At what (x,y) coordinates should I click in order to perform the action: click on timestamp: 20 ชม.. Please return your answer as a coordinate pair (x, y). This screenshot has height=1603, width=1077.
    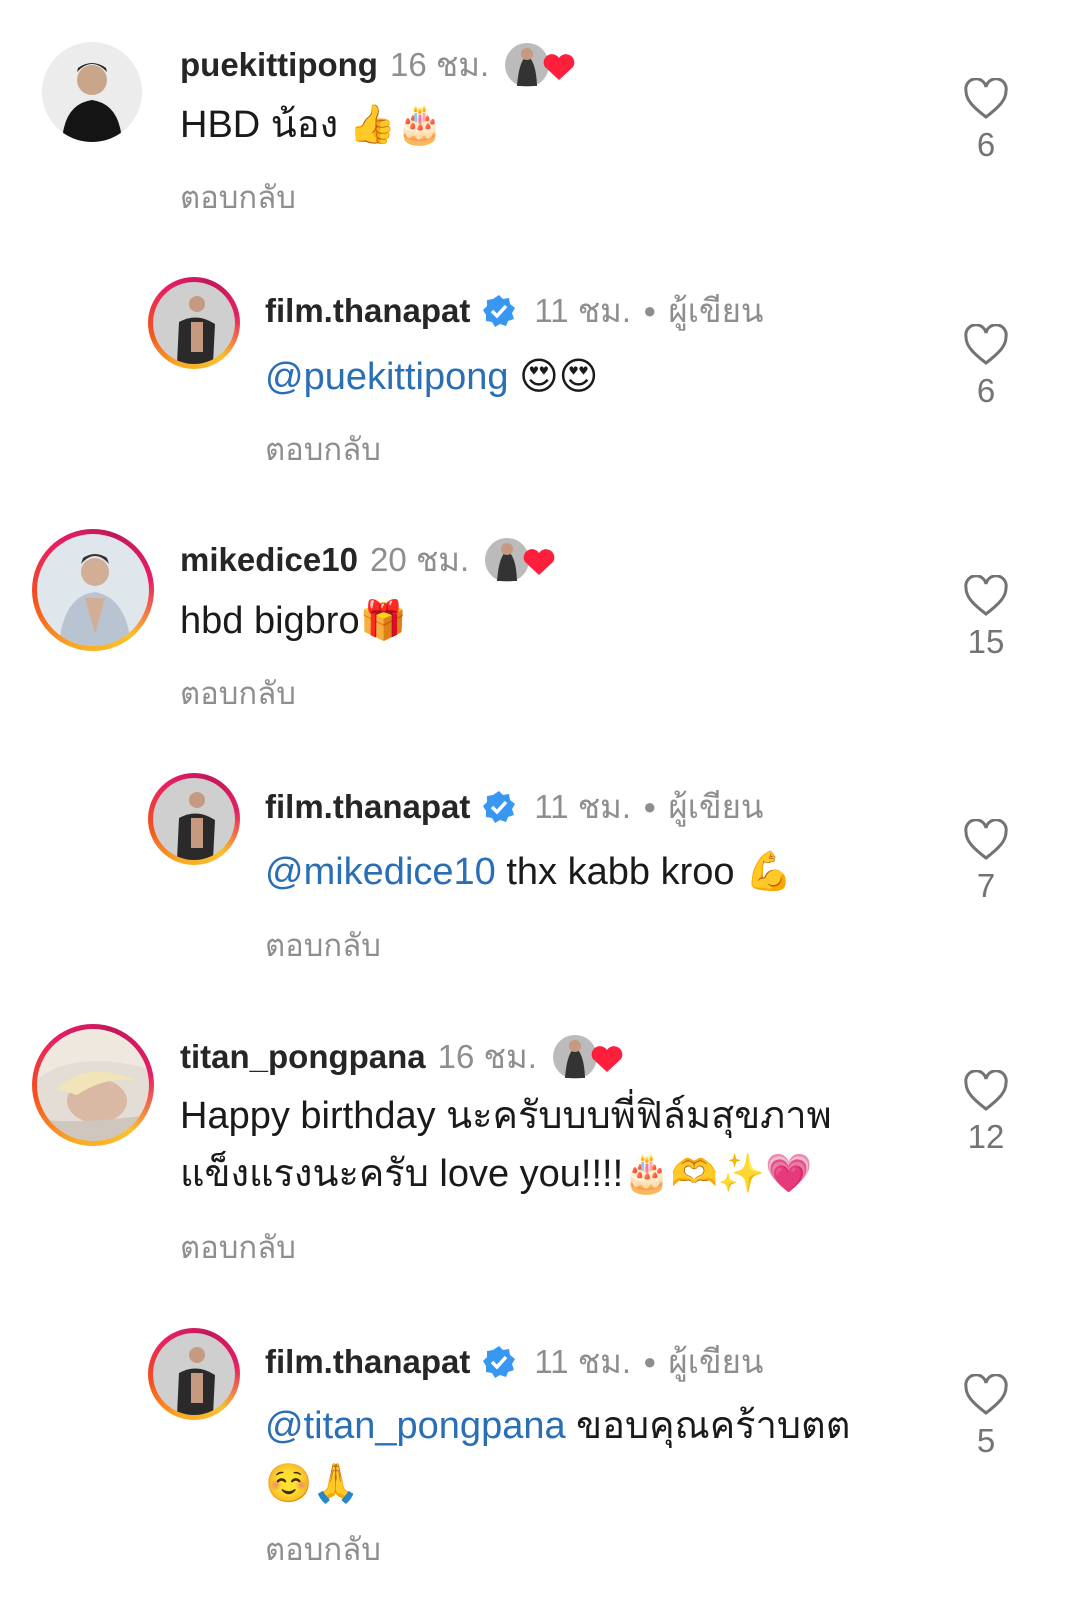
    Looking at the image, I should click on (419, 559).